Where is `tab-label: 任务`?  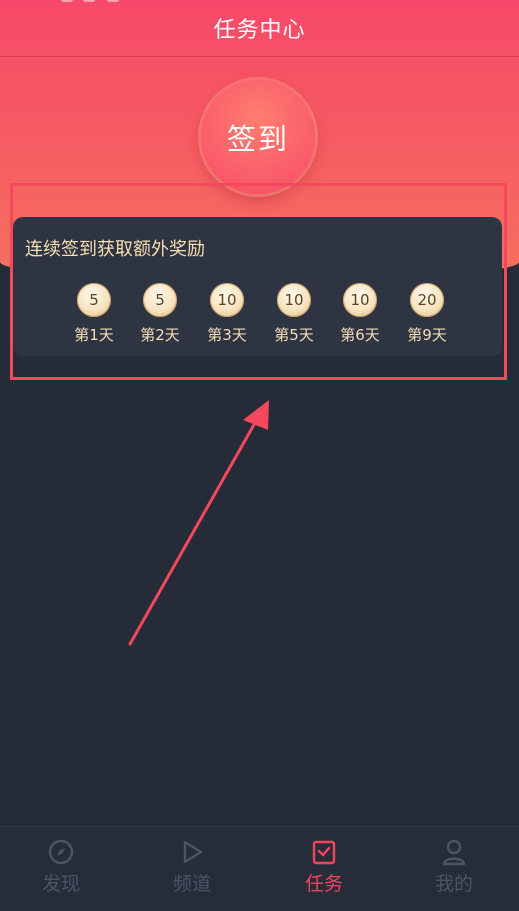 tab-label: 任务 is located at coordinates (323, 884).